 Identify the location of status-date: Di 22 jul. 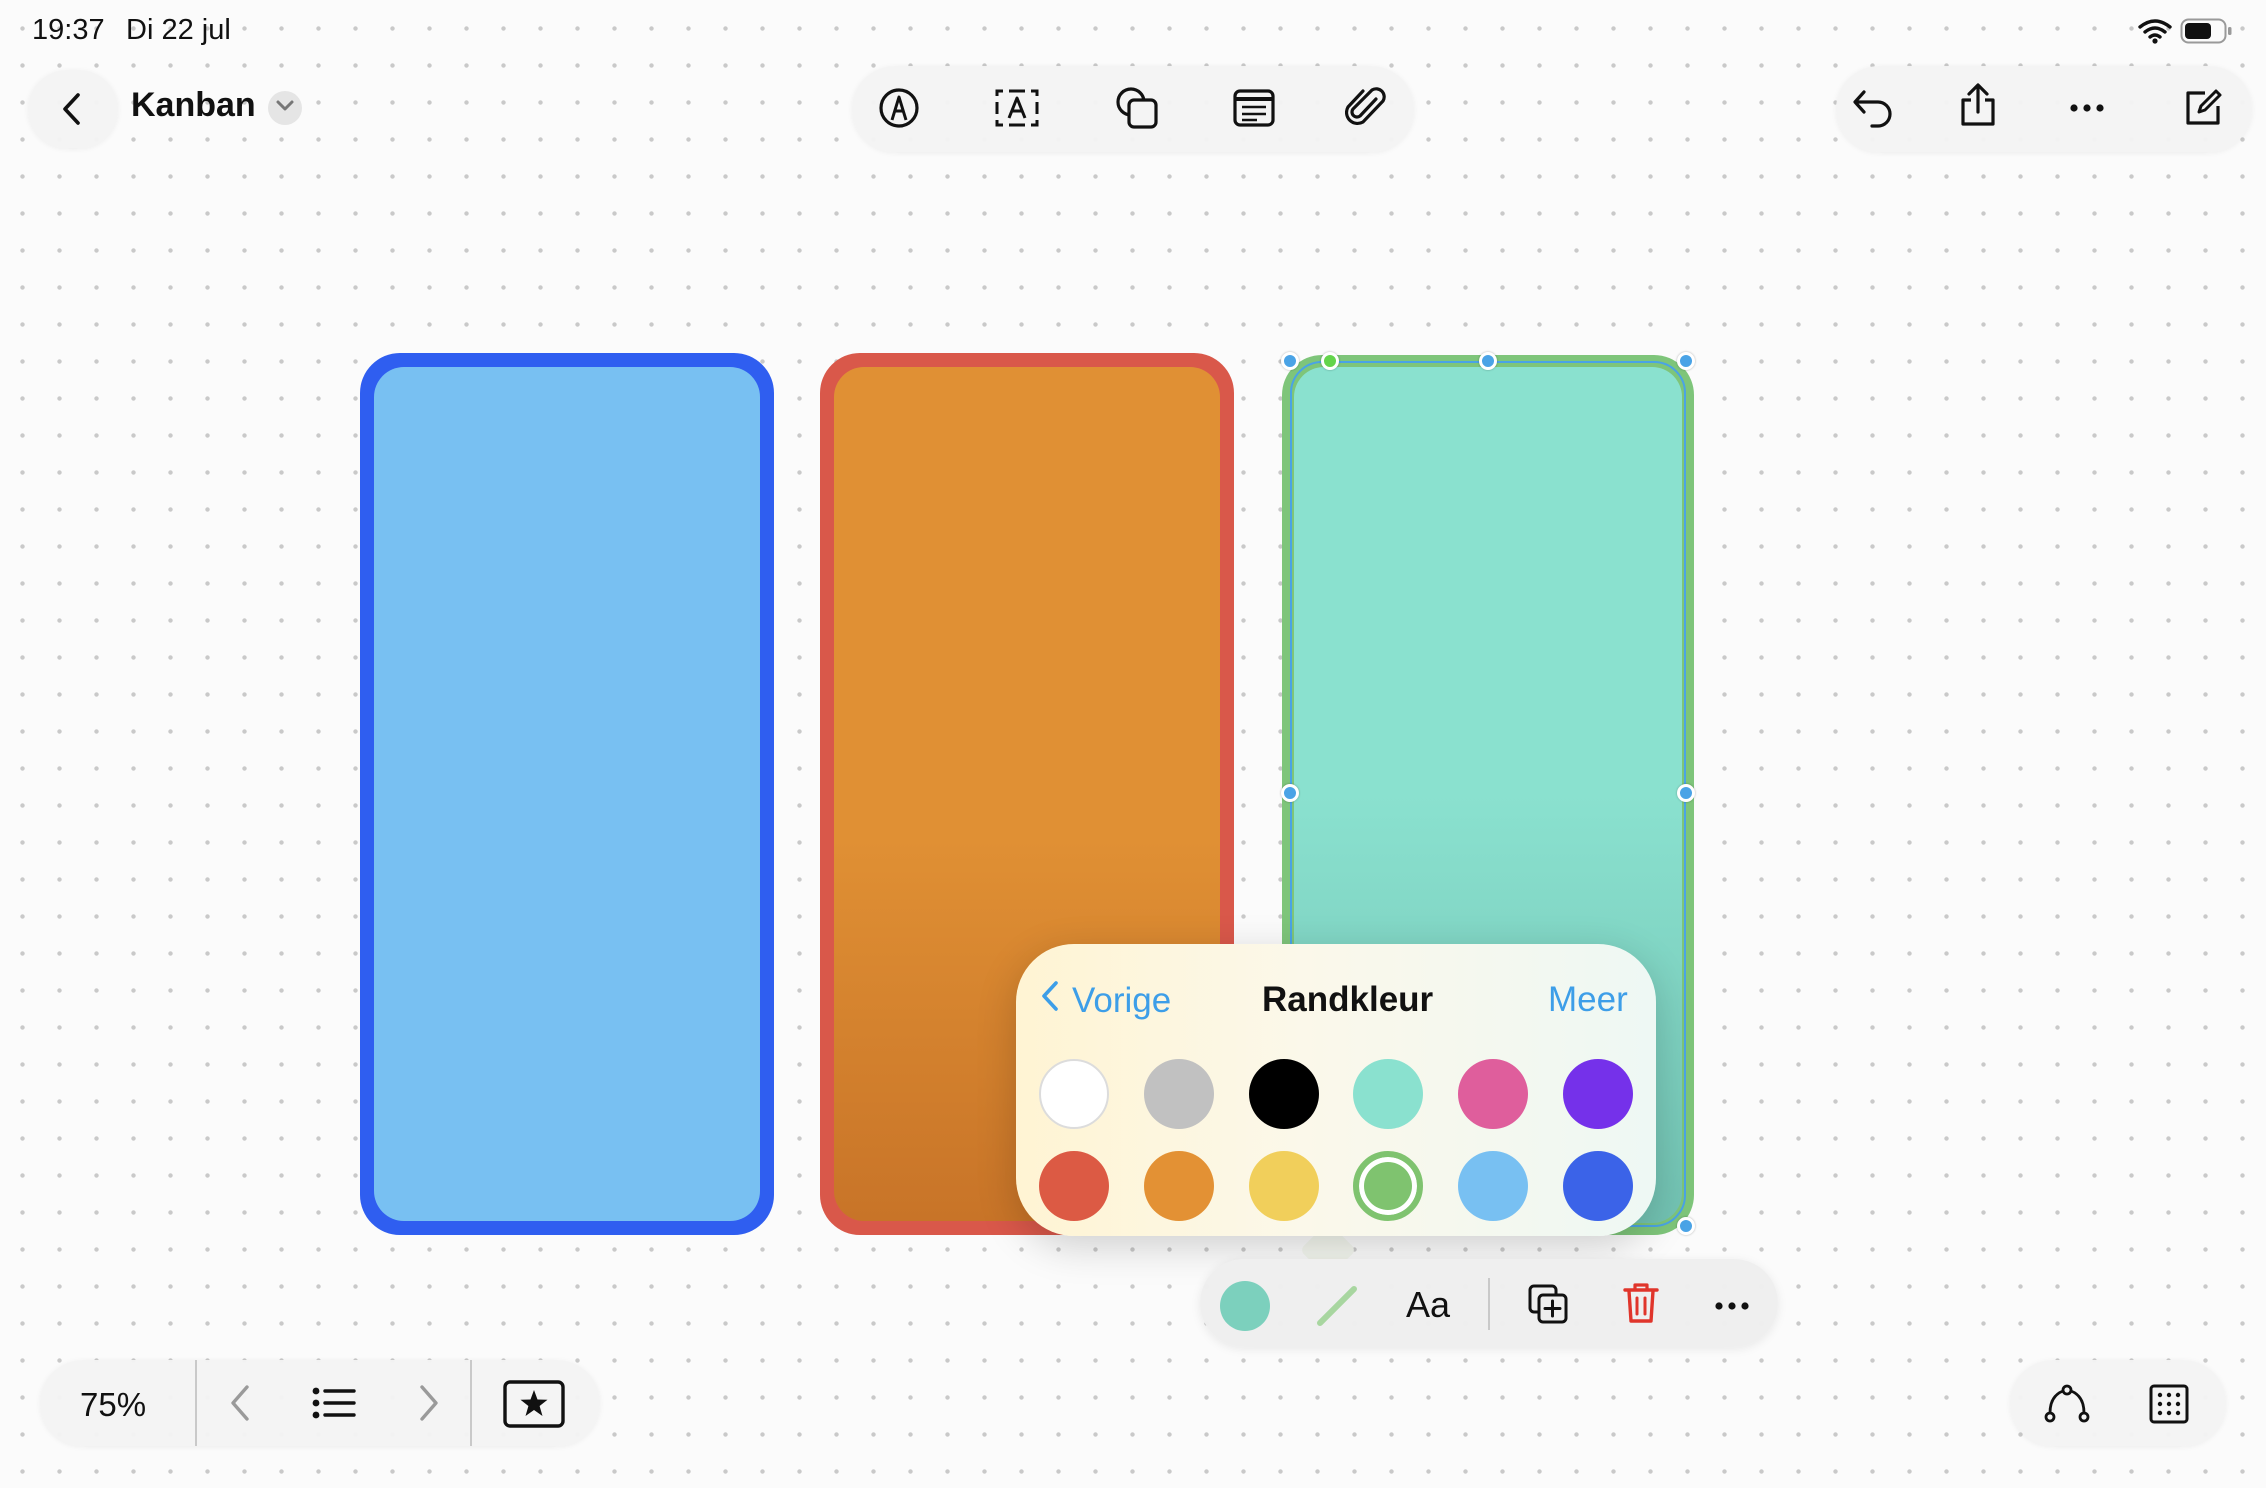
(178, 30).